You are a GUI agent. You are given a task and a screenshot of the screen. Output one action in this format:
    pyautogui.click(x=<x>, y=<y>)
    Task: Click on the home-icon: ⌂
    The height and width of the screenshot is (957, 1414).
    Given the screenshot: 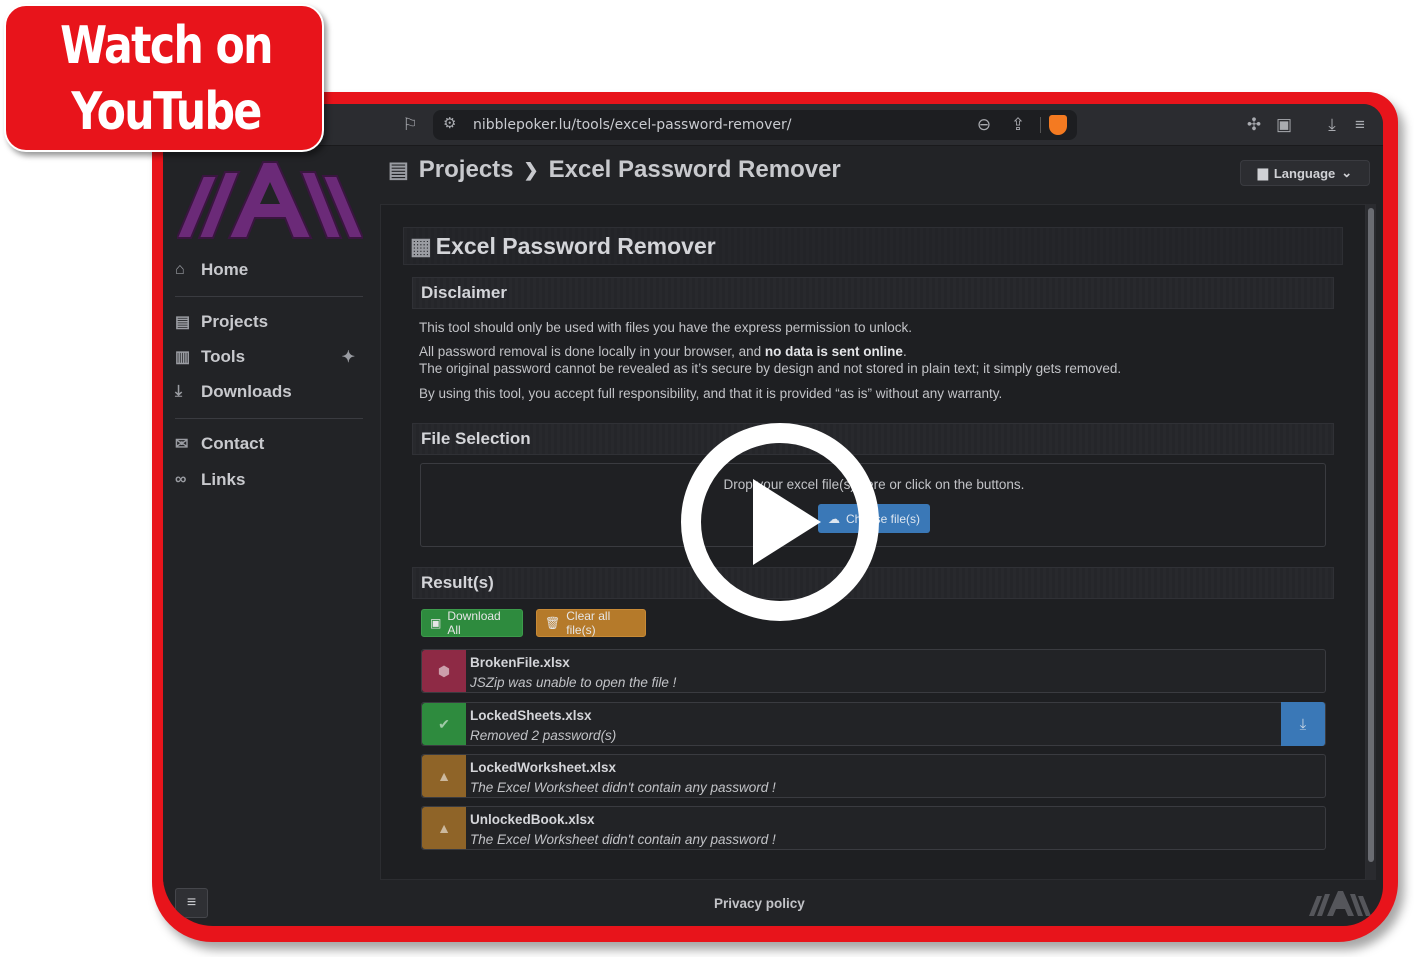 What is the action you would take?
    pyautogui.click(x=180, y=269)
    